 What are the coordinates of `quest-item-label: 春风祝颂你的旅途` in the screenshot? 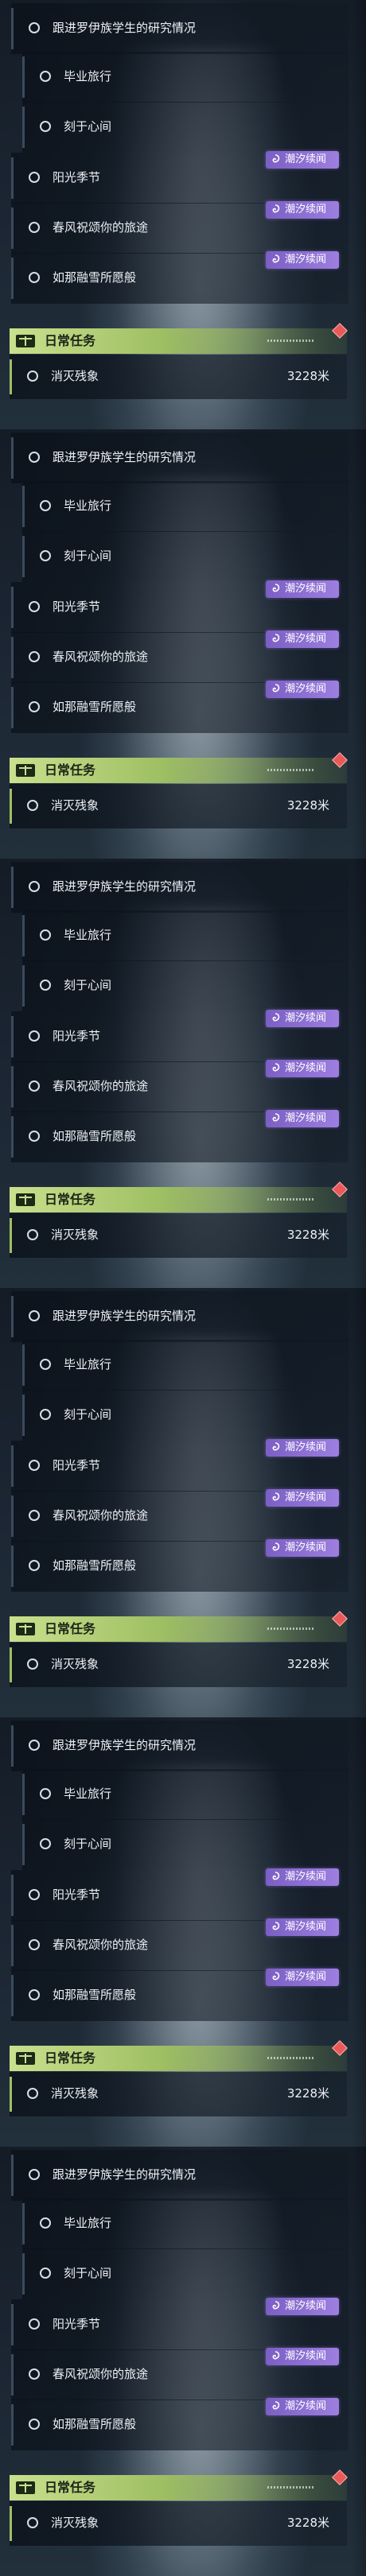 It's located at (101, 1945).